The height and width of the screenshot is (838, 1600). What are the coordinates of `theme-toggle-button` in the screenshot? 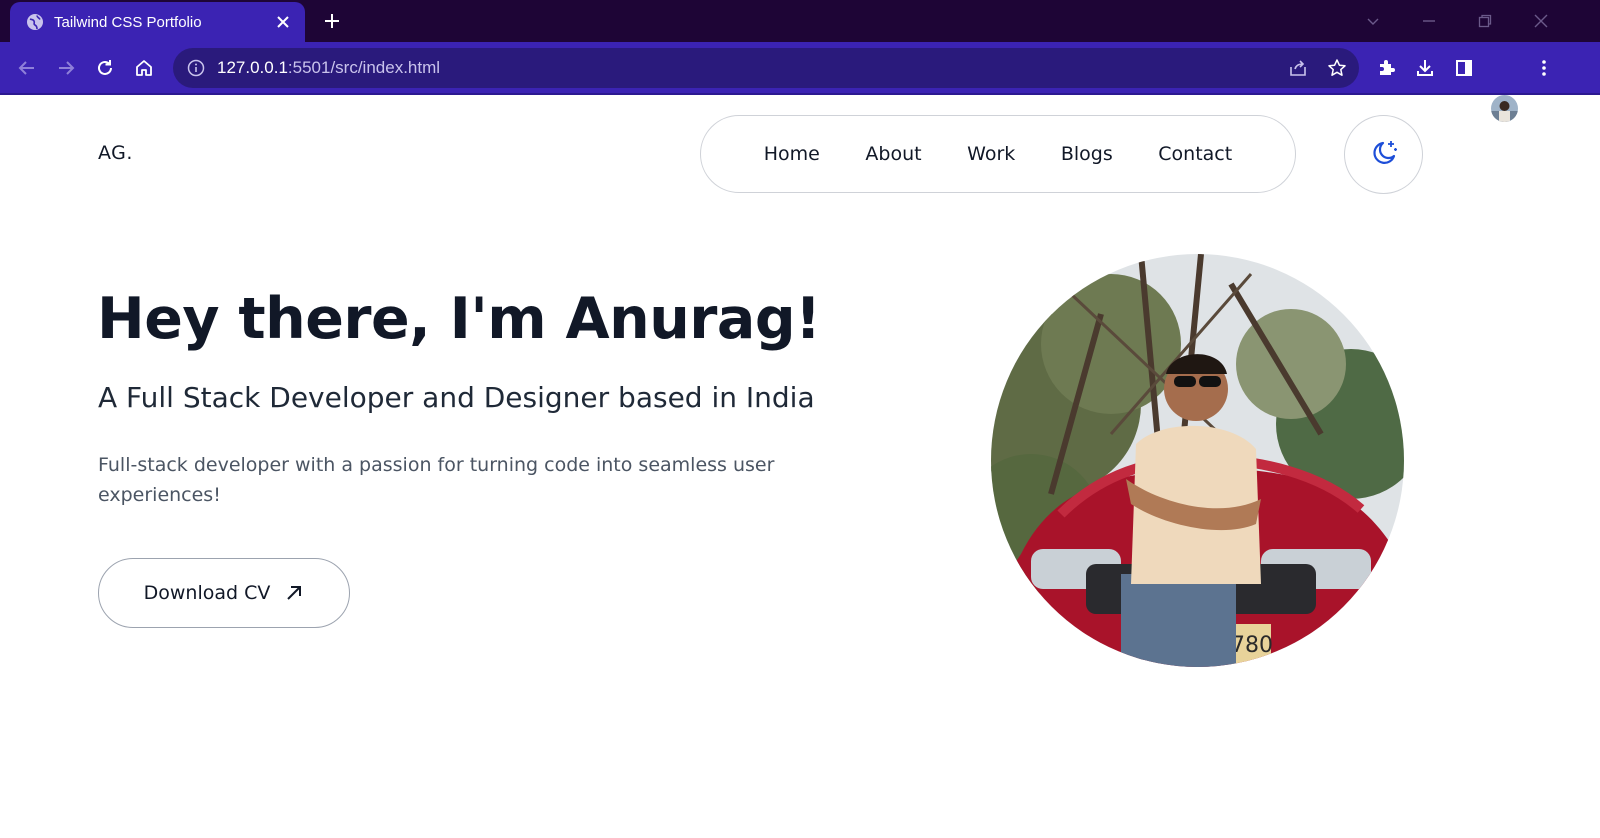 It's located at (1383, 154).